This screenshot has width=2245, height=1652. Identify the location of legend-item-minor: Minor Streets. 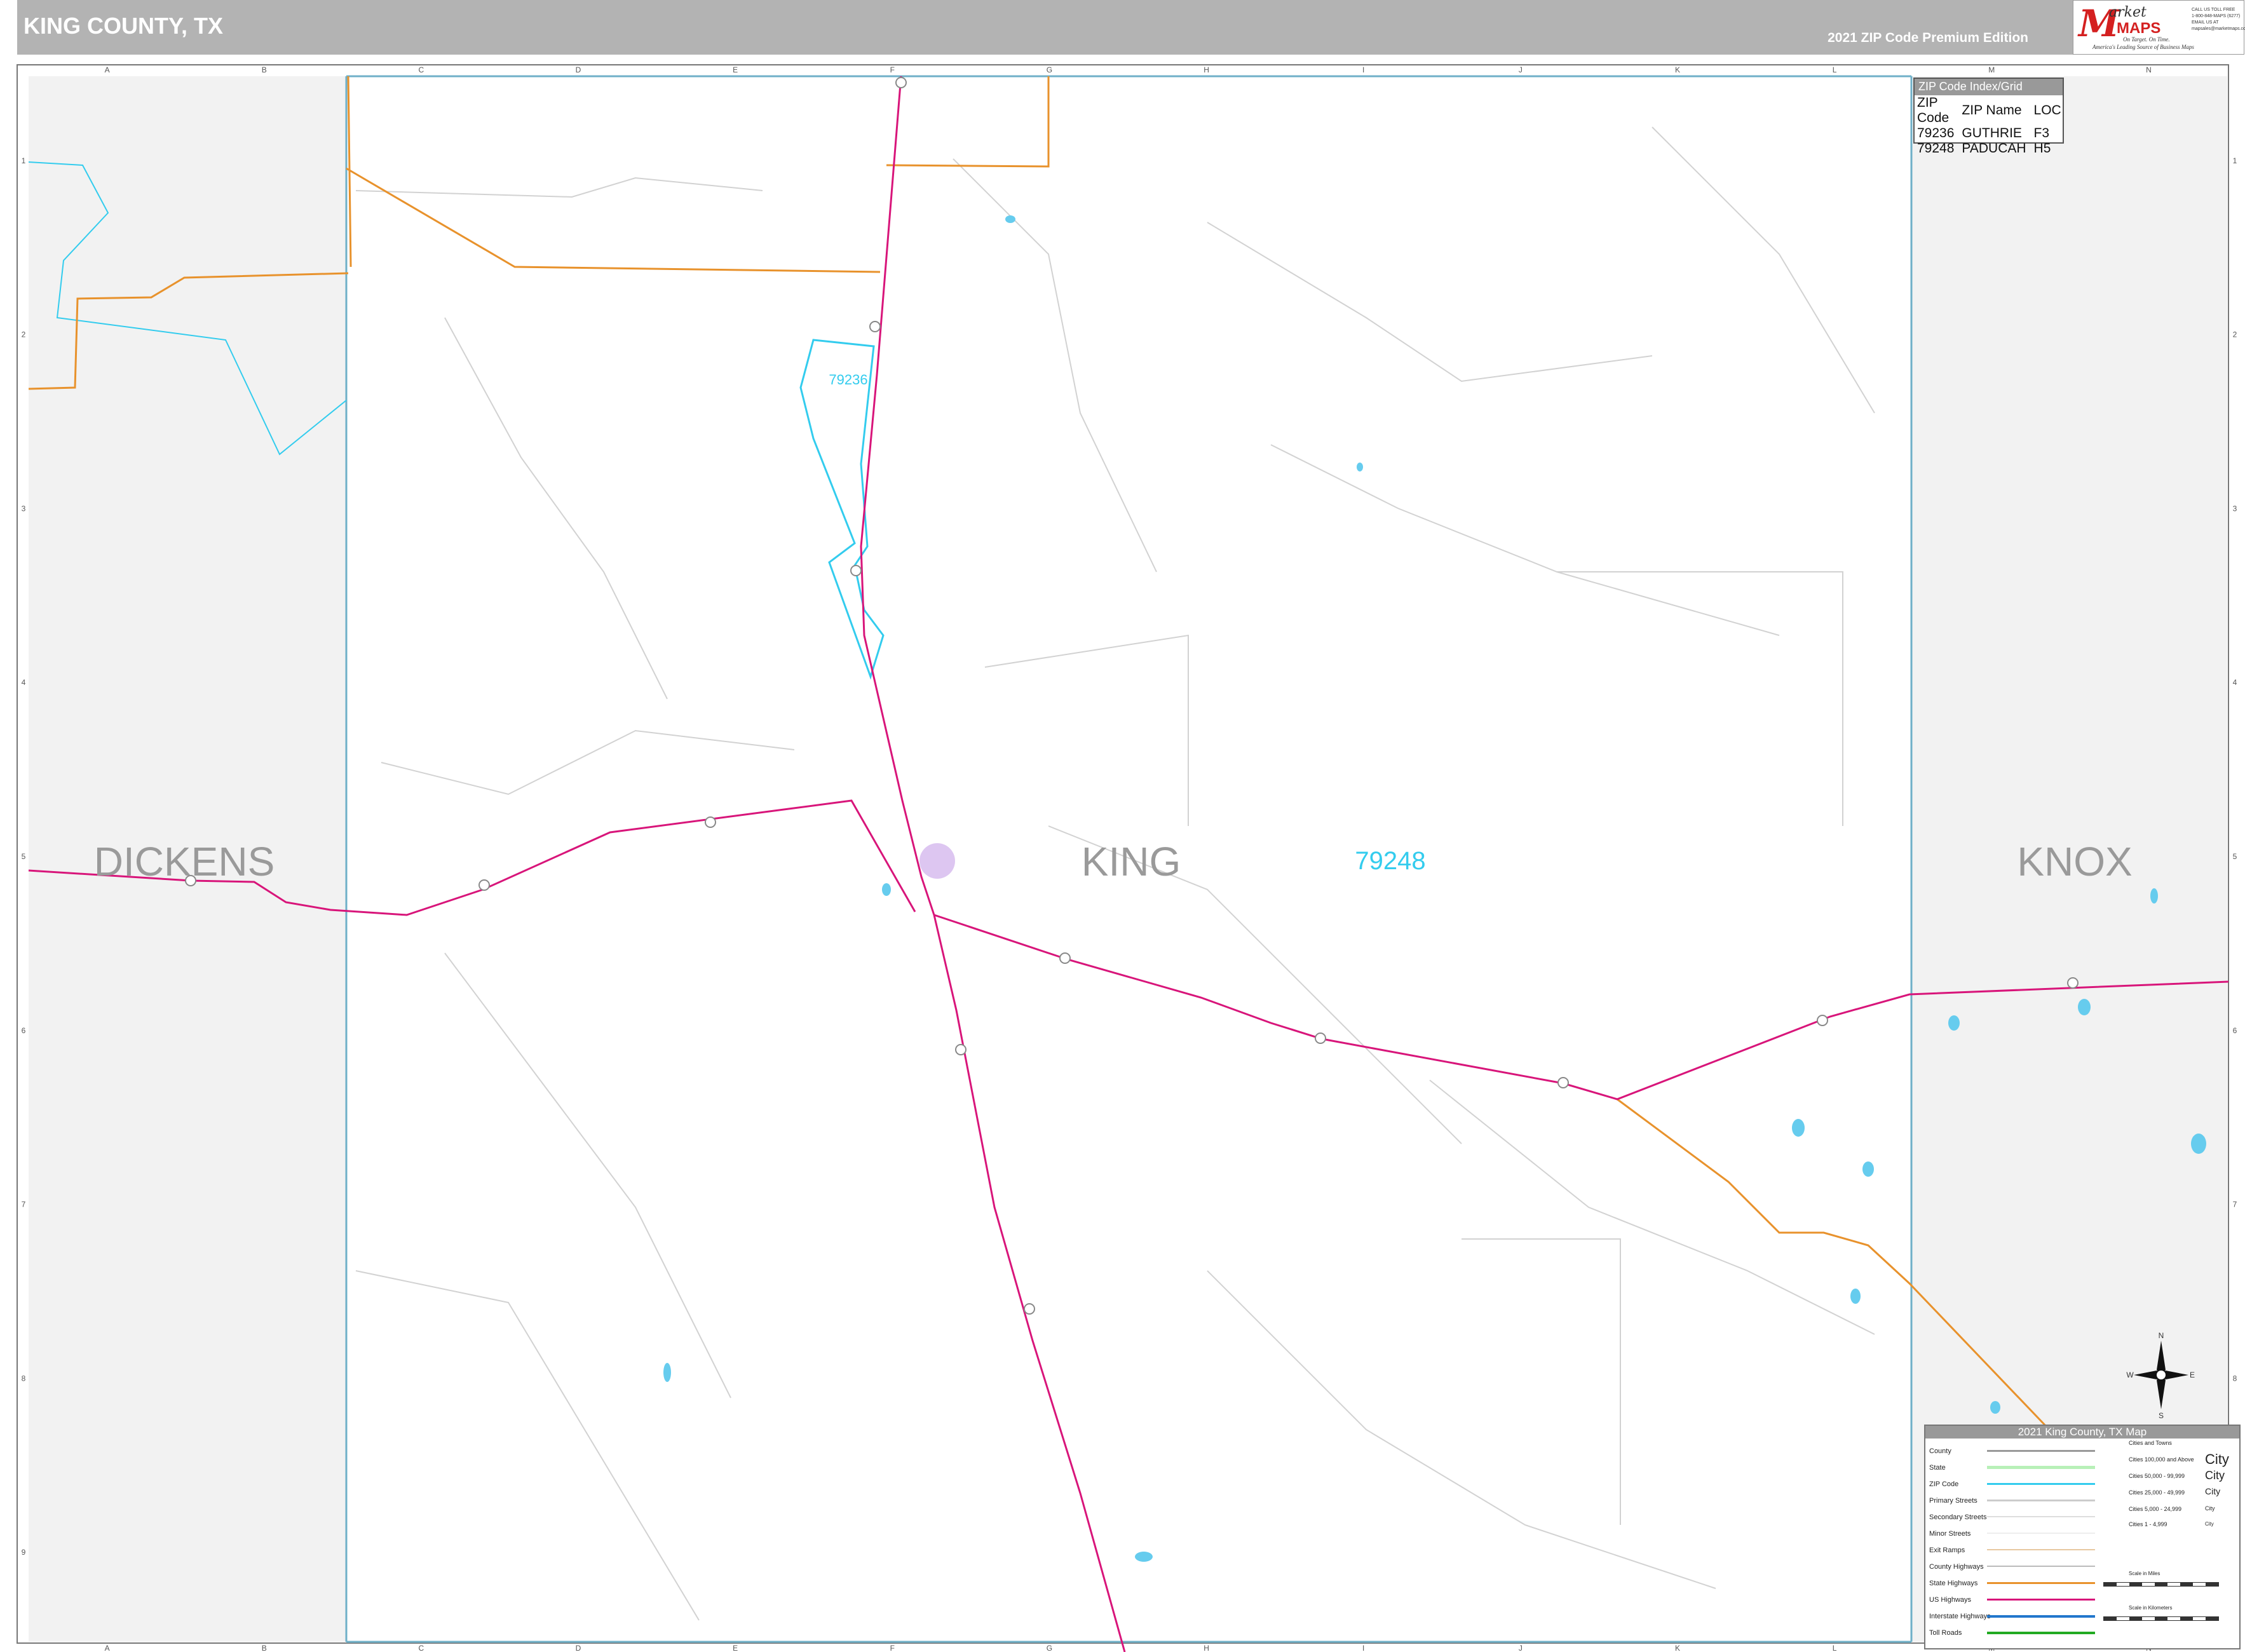
(1950, 1534).